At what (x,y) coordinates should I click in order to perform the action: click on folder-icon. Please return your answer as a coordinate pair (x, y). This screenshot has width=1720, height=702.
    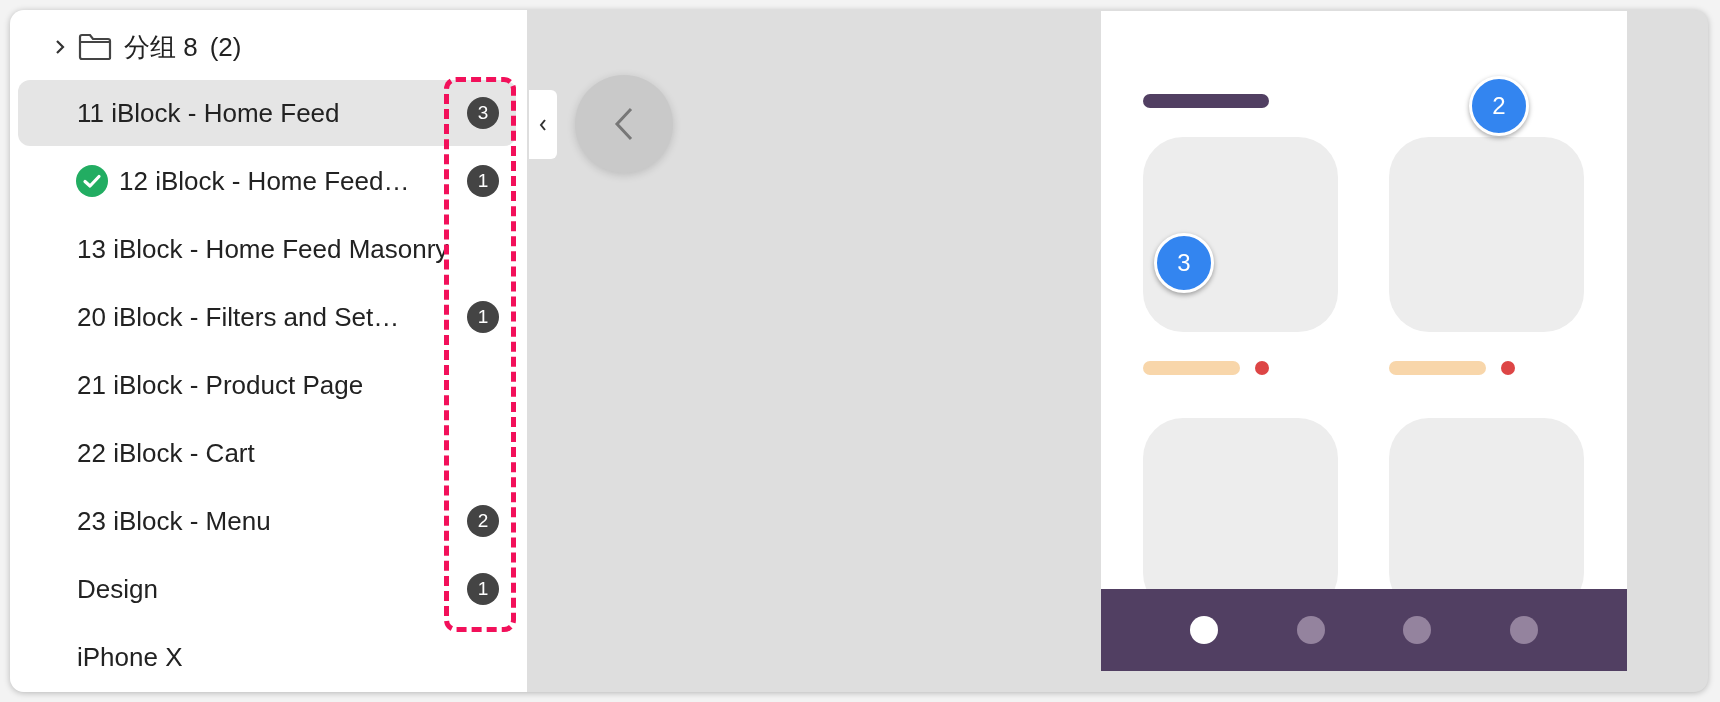
    Looking at the image, I should click on (95, 47).